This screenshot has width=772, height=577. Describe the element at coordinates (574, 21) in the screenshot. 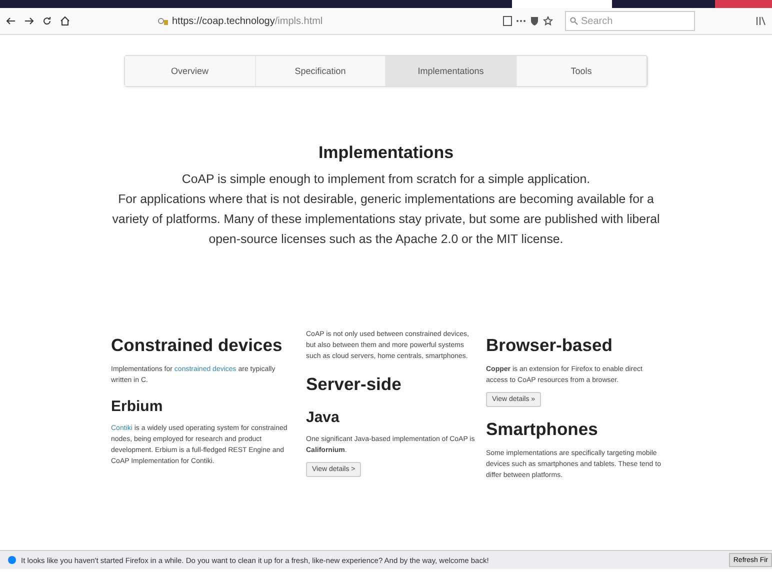

I see `search-icon` at that location.